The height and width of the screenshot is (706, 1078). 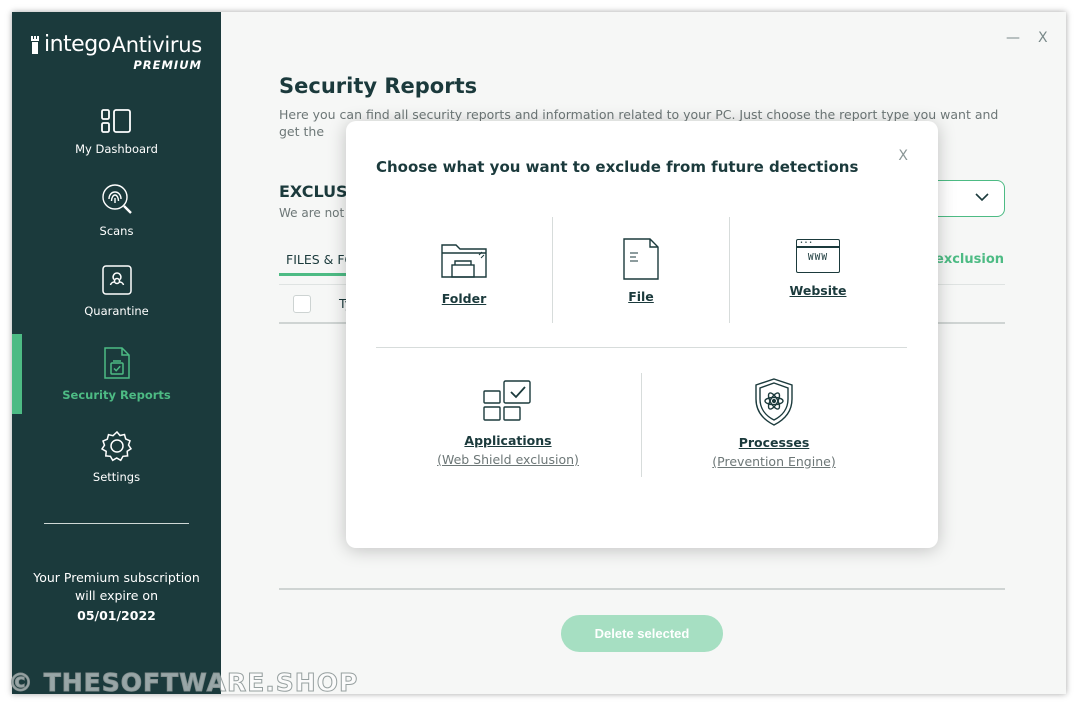 What do you see at coordinates (116, 446) in the screenshot?
I see `gear-icon` at bounding box center [116, 446].